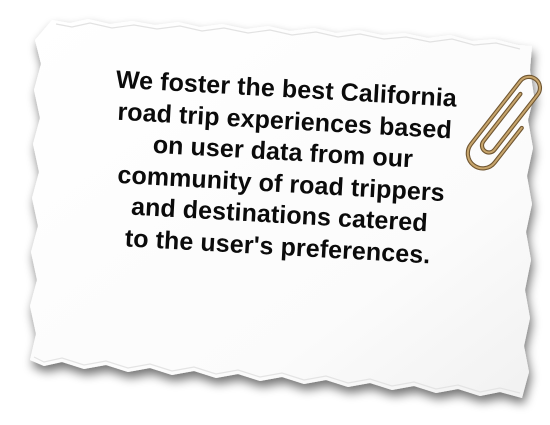 Image resolution: width=550 pixels, height=425 pixels. I want to click on paperclip-icon, so click(504, 122).